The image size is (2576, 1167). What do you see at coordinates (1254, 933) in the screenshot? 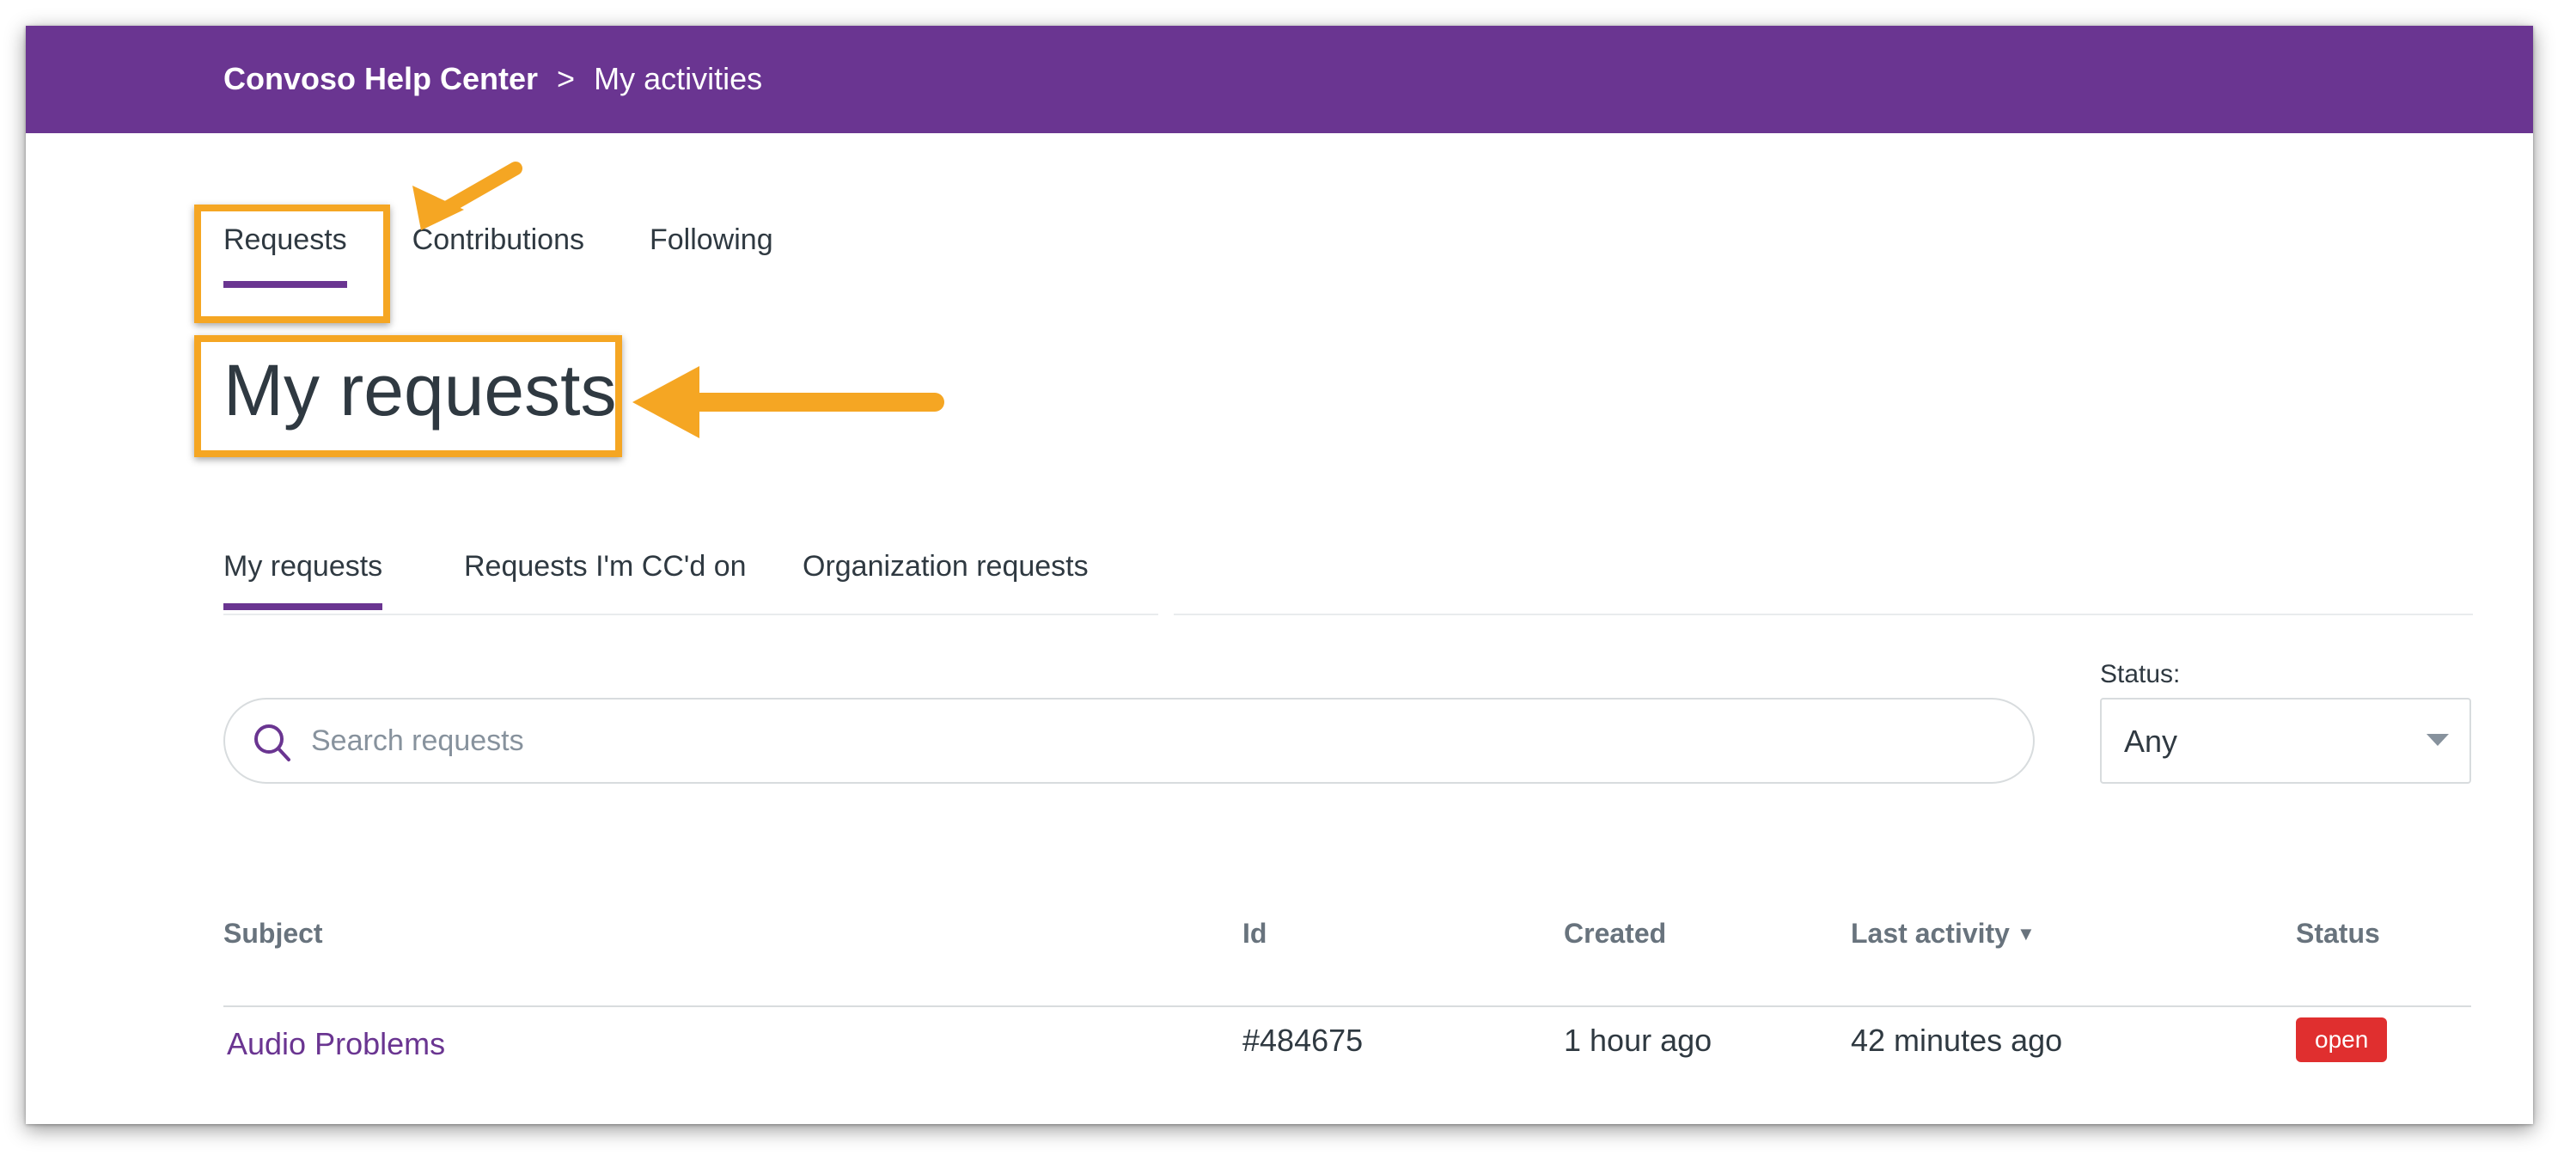
I see `column-header-id: Id` at bounding box center [1254, 933].